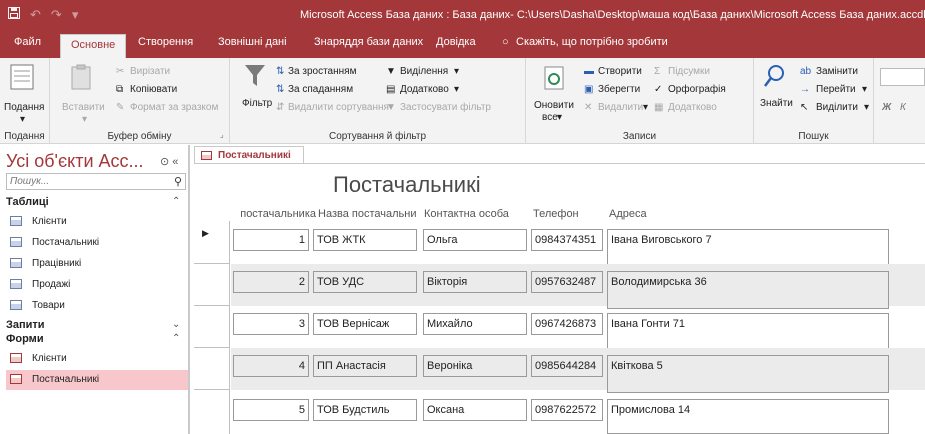  Describe the element at coordinates (475, 366) in the screenshot. I see `contact-person-field: Вероніка` at that location.